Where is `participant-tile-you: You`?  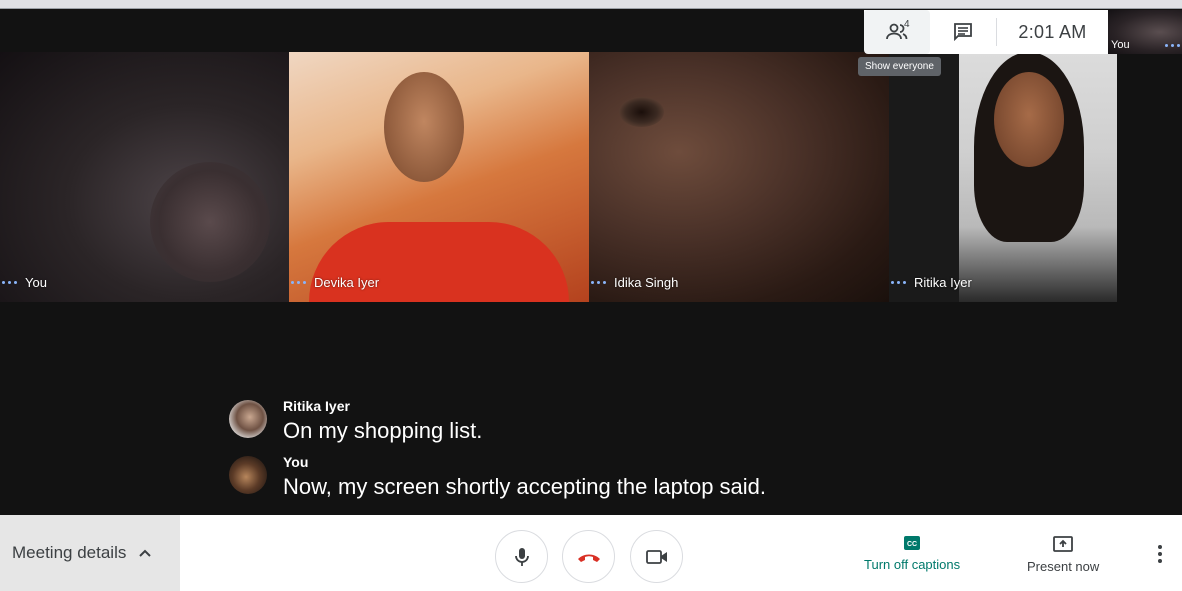 participant-tile-you: You is located at coordinates (144, 177).